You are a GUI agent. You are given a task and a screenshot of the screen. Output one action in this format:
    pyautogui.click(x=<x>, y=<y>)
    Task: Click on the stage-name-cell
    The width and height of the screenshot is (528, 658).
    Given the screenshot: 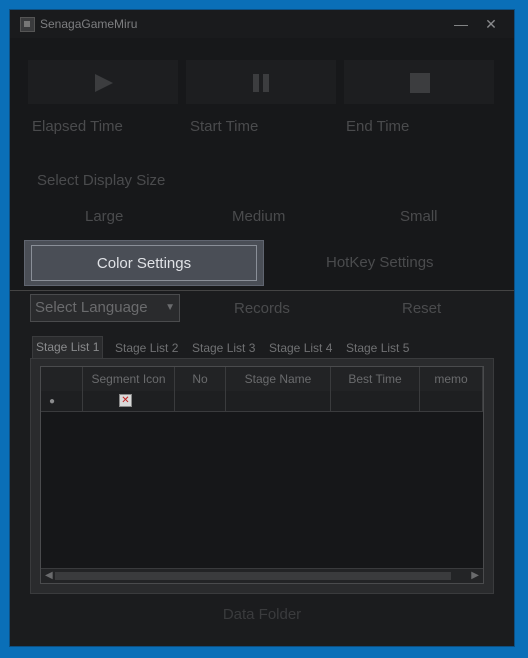 What is the action you would take?
    pyautogui.click(x=278, y=401)
    